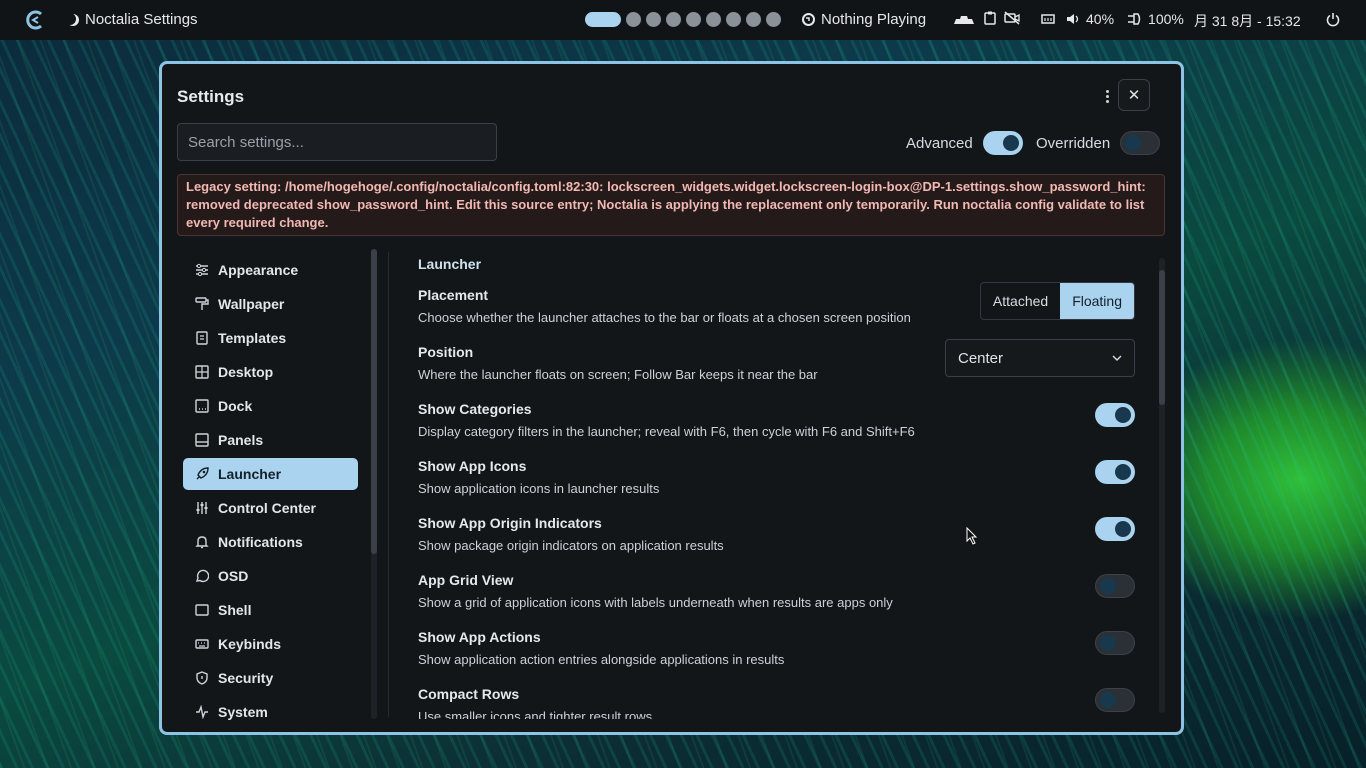 The width and height of the screenshot is (1366, 768). What do you see at coordinates (972, 536) in the screenshot?
I see `mouse-cursor-icon` at bounding box center [972, 536].